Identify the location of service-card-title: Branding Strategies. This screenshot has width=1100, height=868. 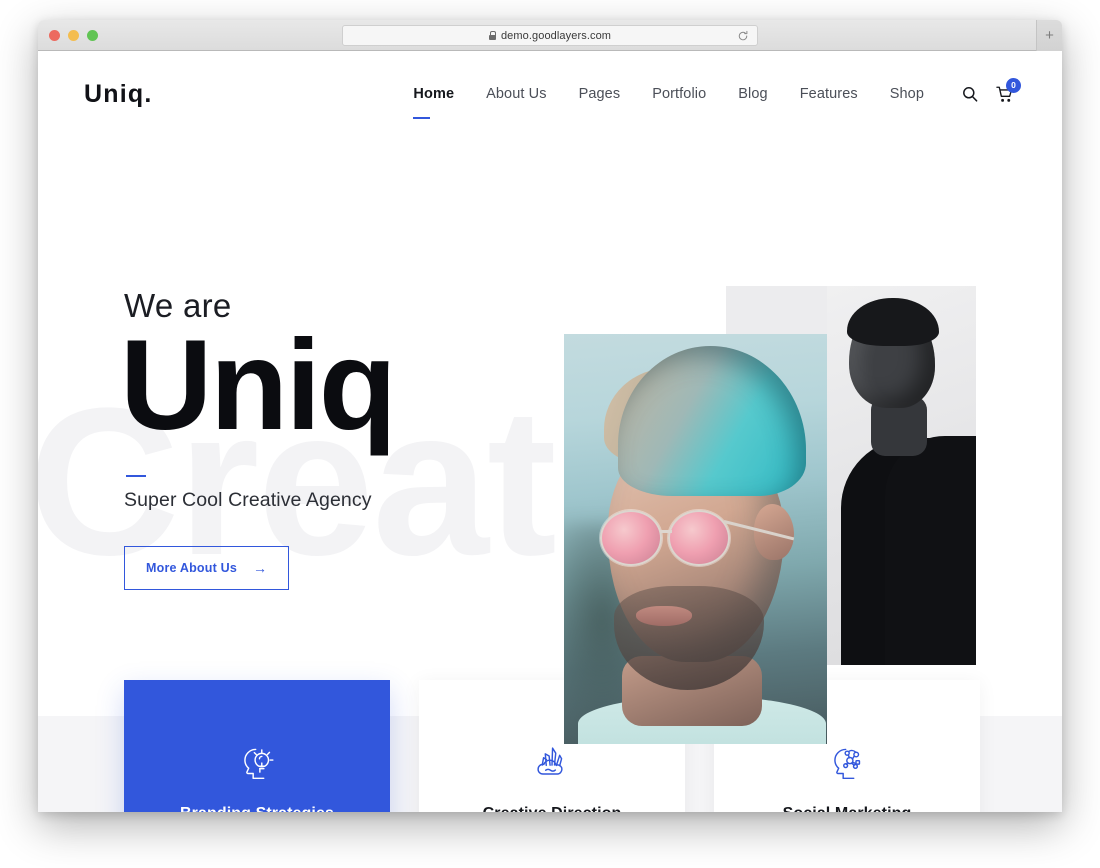
(257, 808).